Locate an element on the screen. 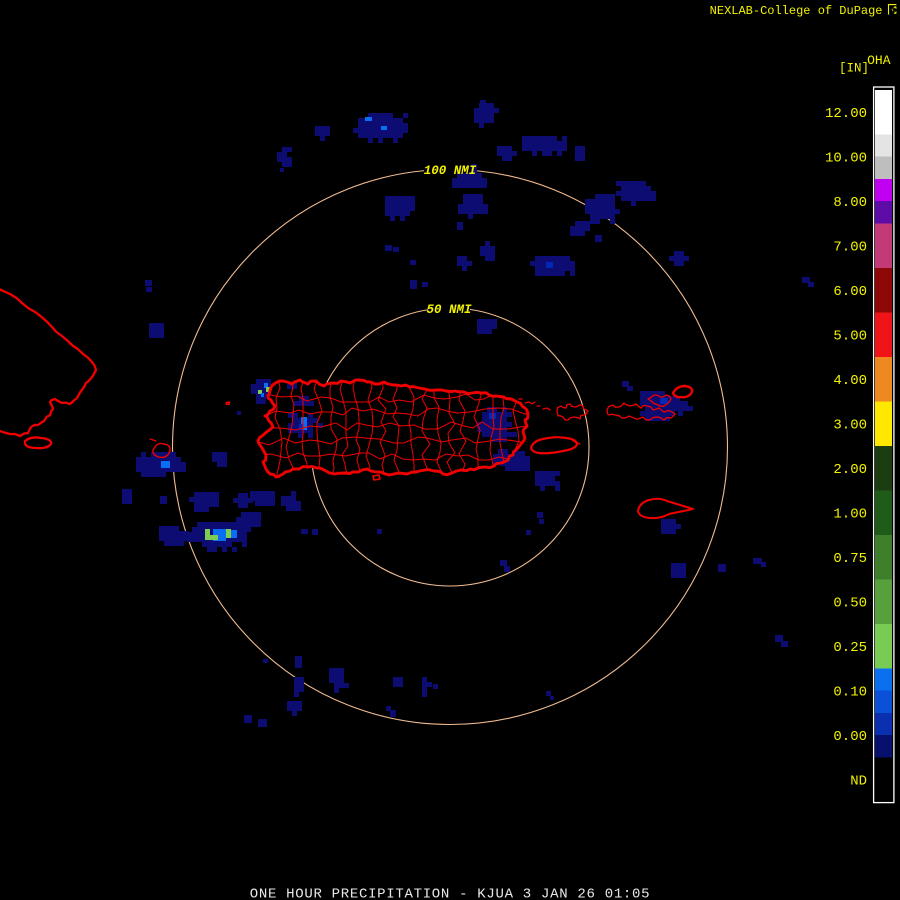  svg-text: 12.00 is located at coordinates (846, 114).